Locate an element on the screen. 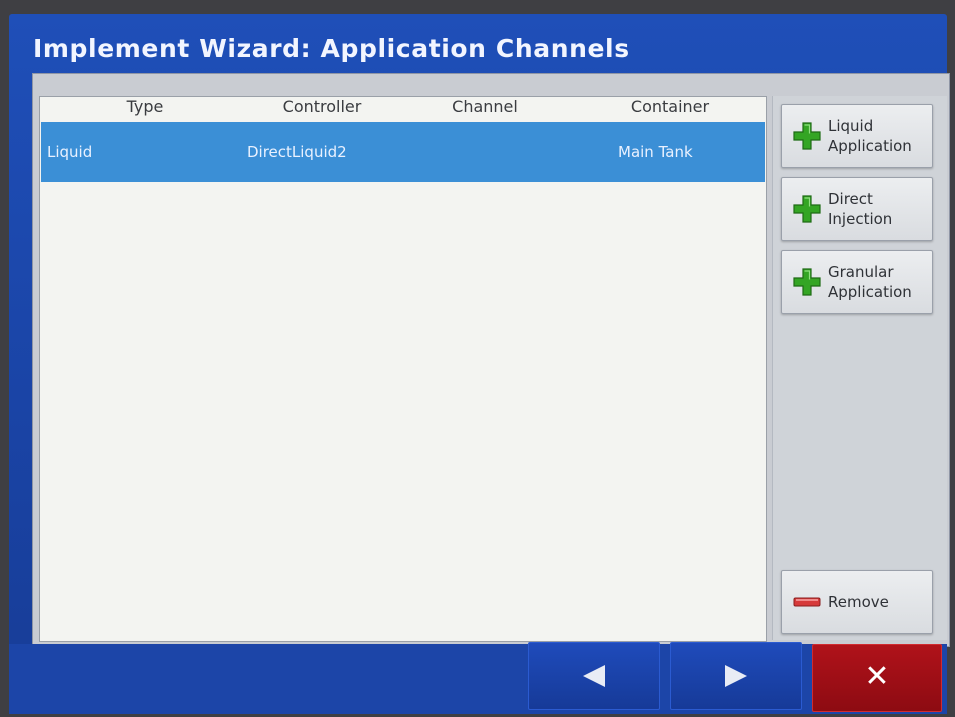 This screenshot has height=717, width=955. direct-injection-label-line2: Injection is located at coordinates (860, 219).